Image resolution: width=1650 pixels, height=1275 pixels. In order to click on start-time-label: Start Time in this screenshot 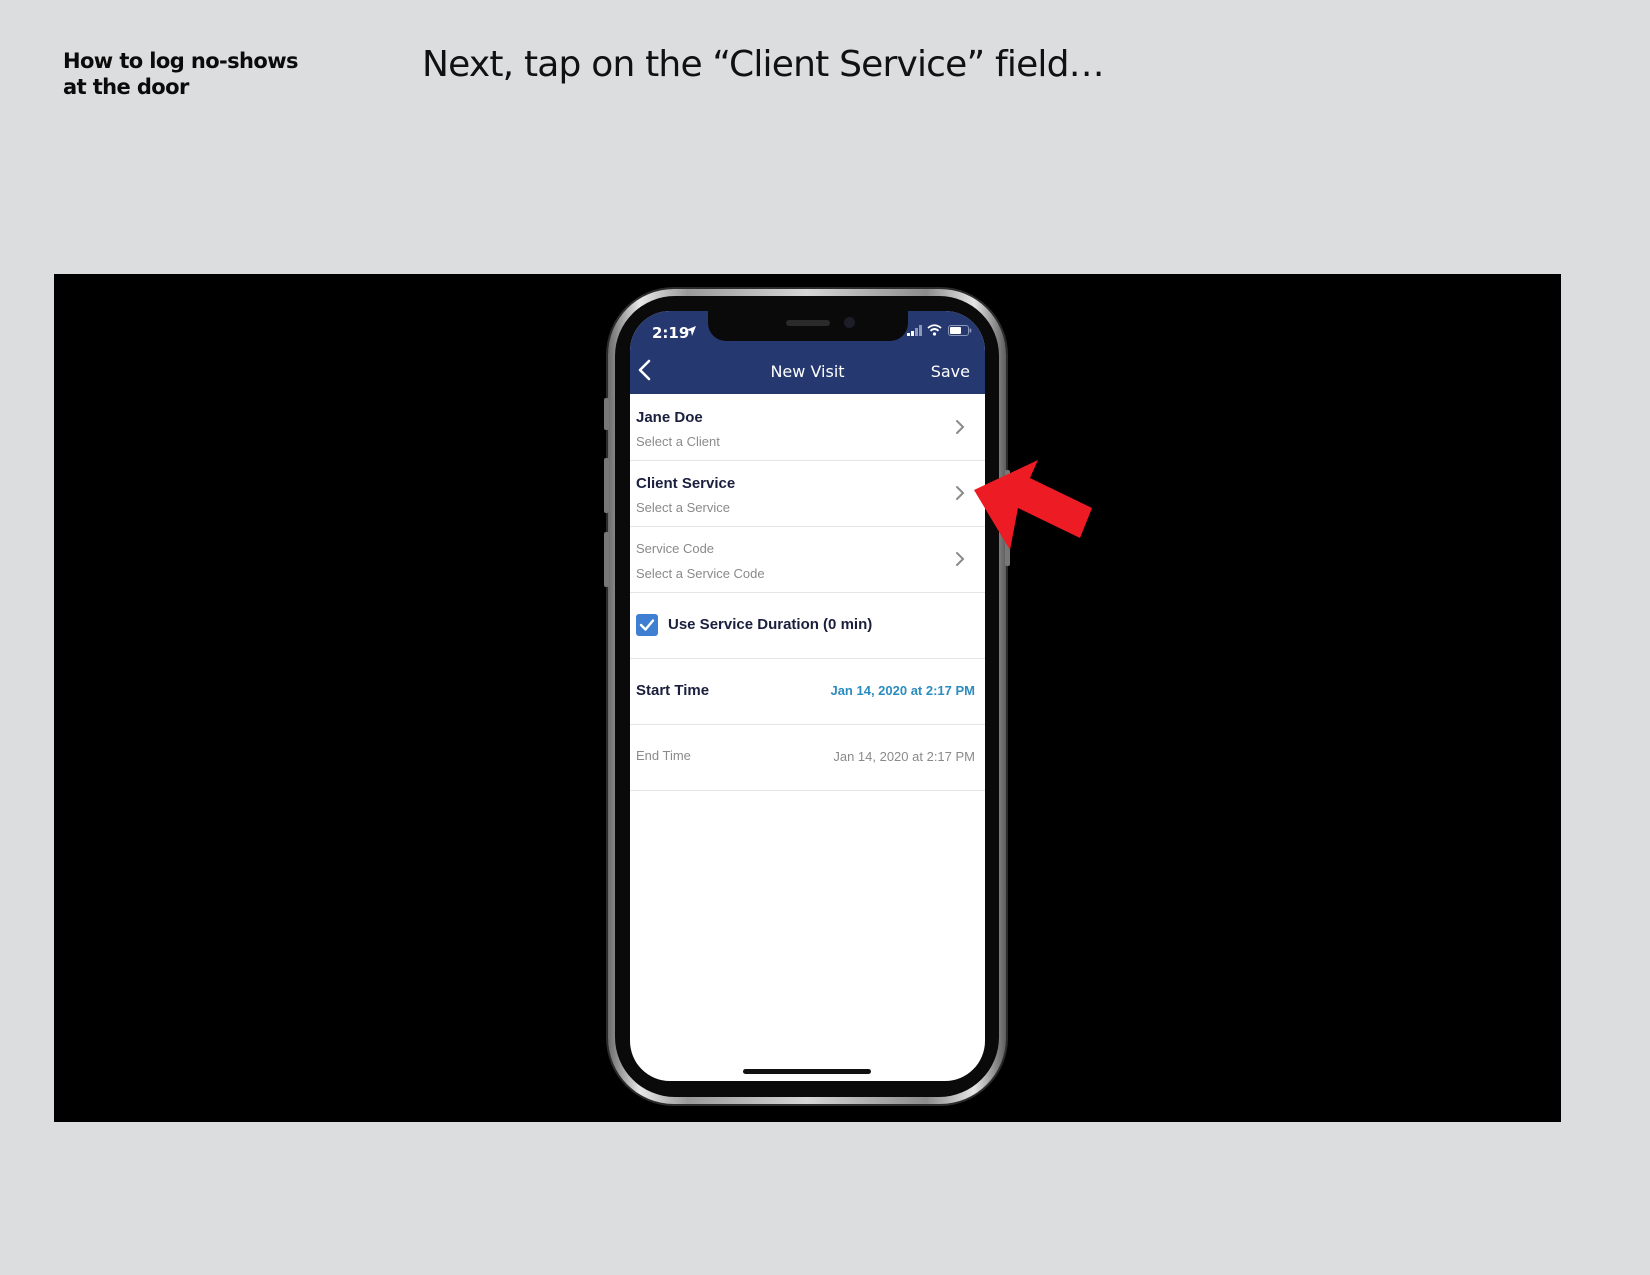, I will do `click(673, 690)`.